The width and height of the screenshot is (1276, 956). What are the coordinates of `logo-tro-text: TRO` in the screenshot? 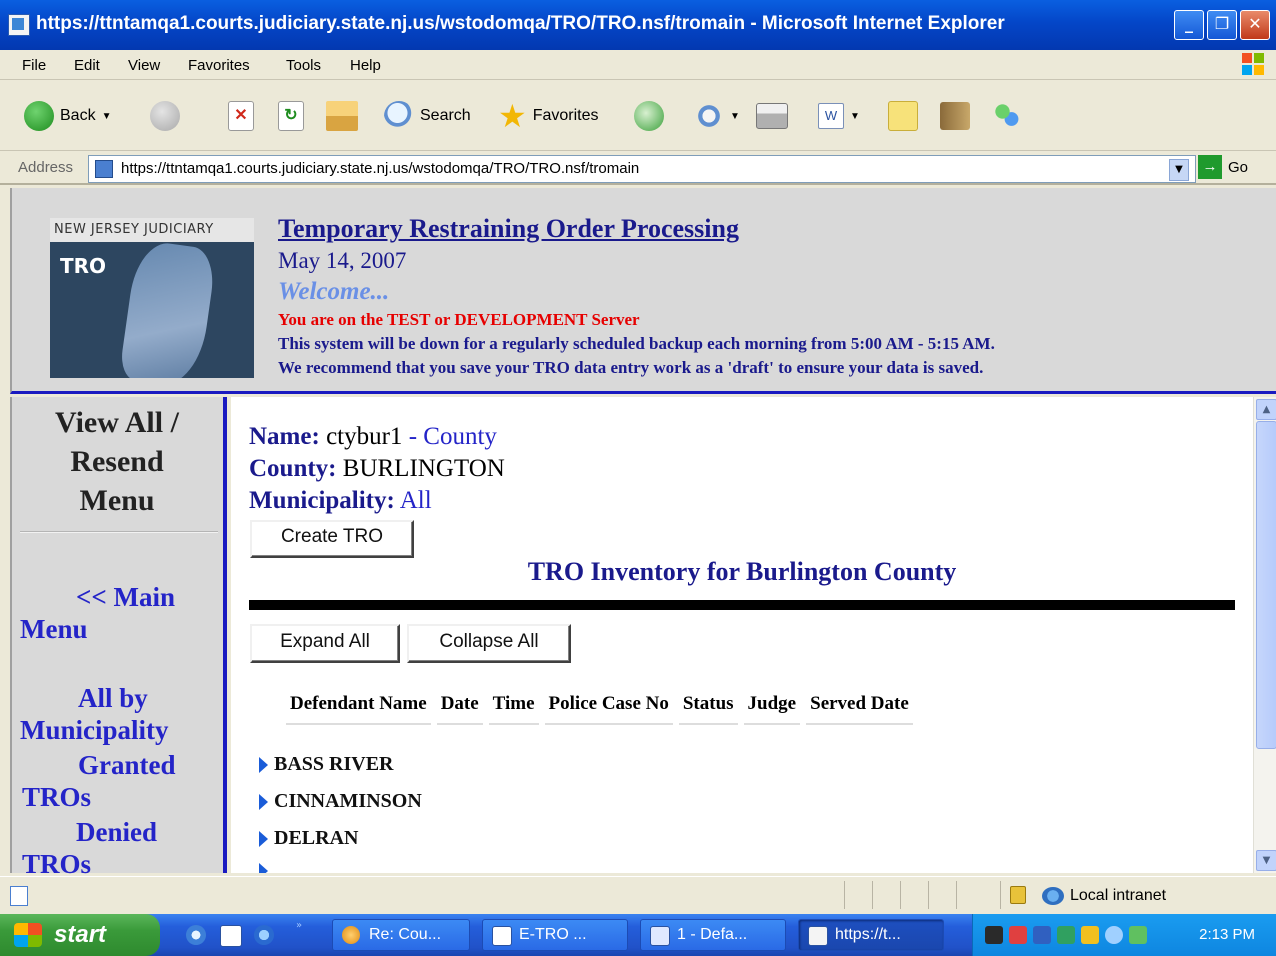 It's located at (83, 266).